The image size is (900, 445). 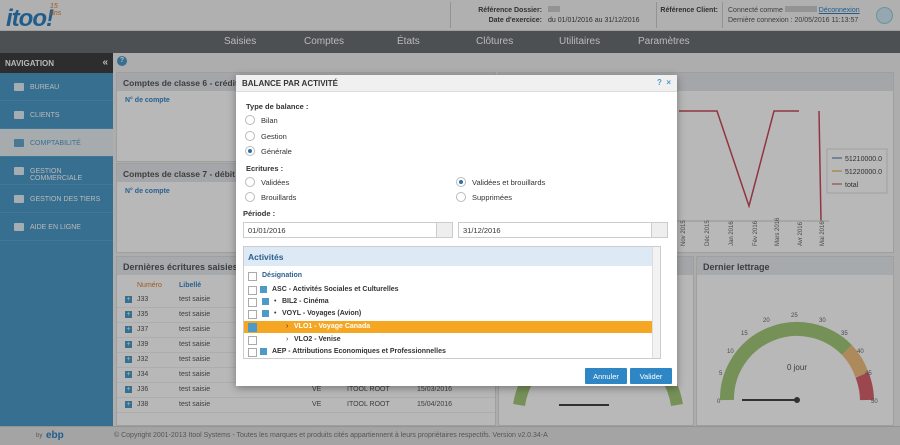 I want to click on tree-item-selected: › VLO1 - Voyage Canada, so click(x=449, y=327).